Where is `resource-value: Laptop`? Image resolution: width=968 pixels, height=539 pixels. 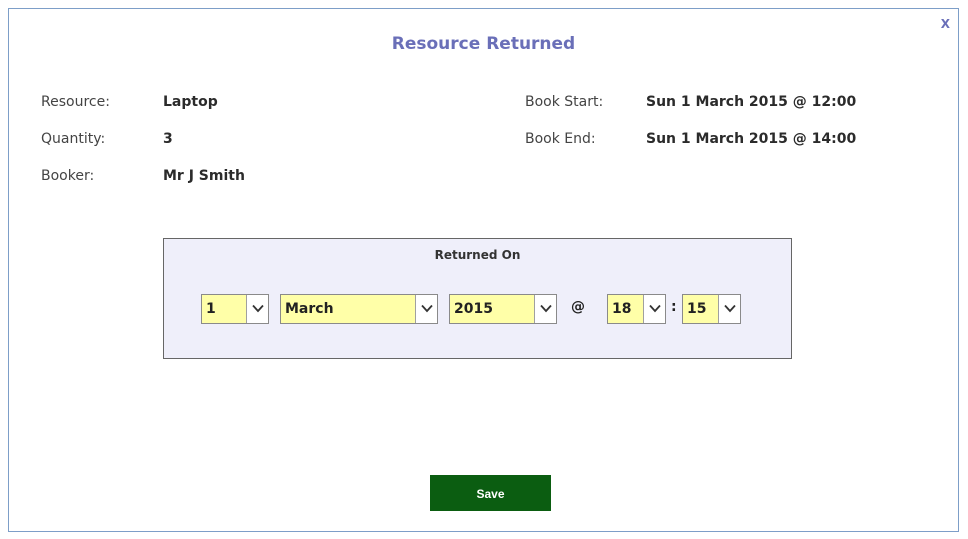 resource-value: Laptop is located at coordinates (190, 102).